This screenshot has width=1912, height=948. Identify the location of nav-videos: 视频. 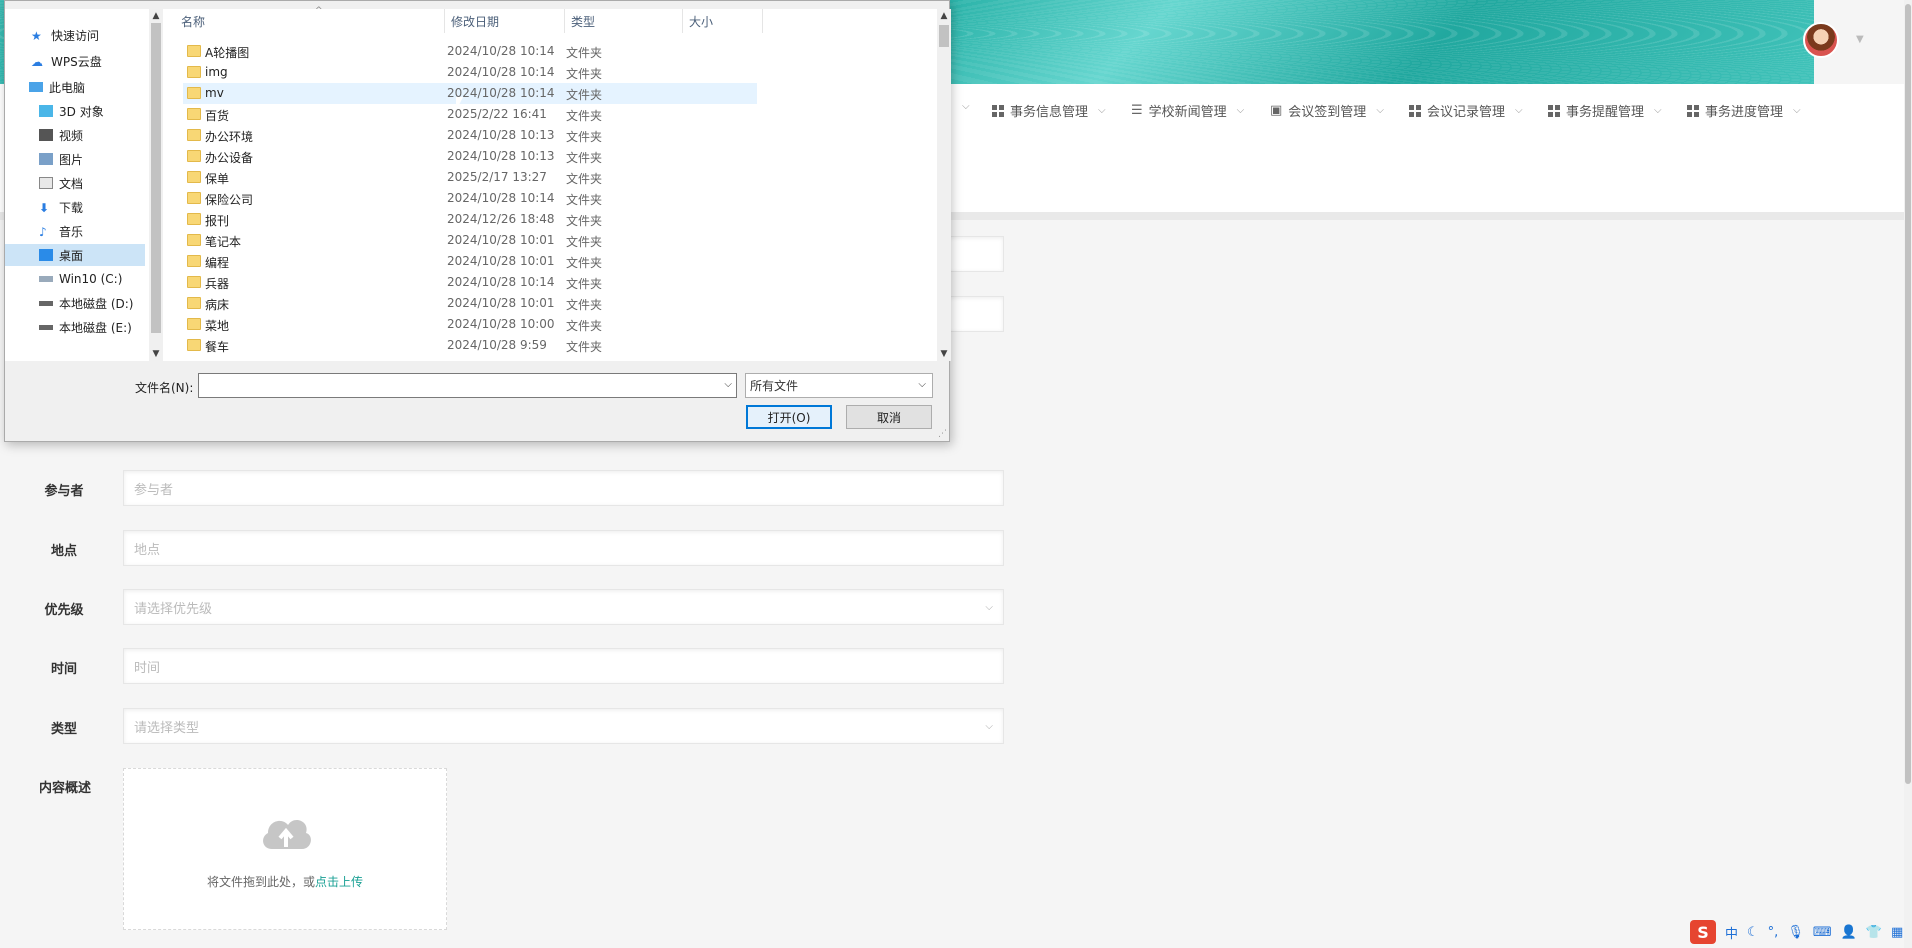
(75, 135).